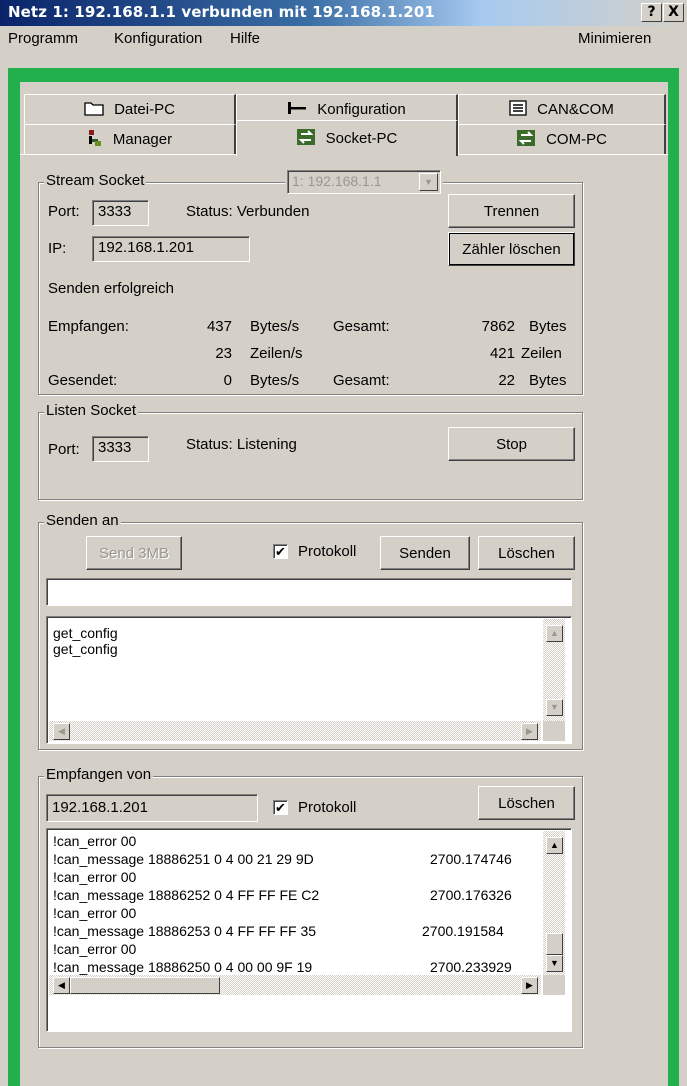 This screenshot has height=1086, width=687. What do you see at coordinates (57, 248) in the screenshot?
I see `ip-label: IP:` at bounding box center [57, 248].